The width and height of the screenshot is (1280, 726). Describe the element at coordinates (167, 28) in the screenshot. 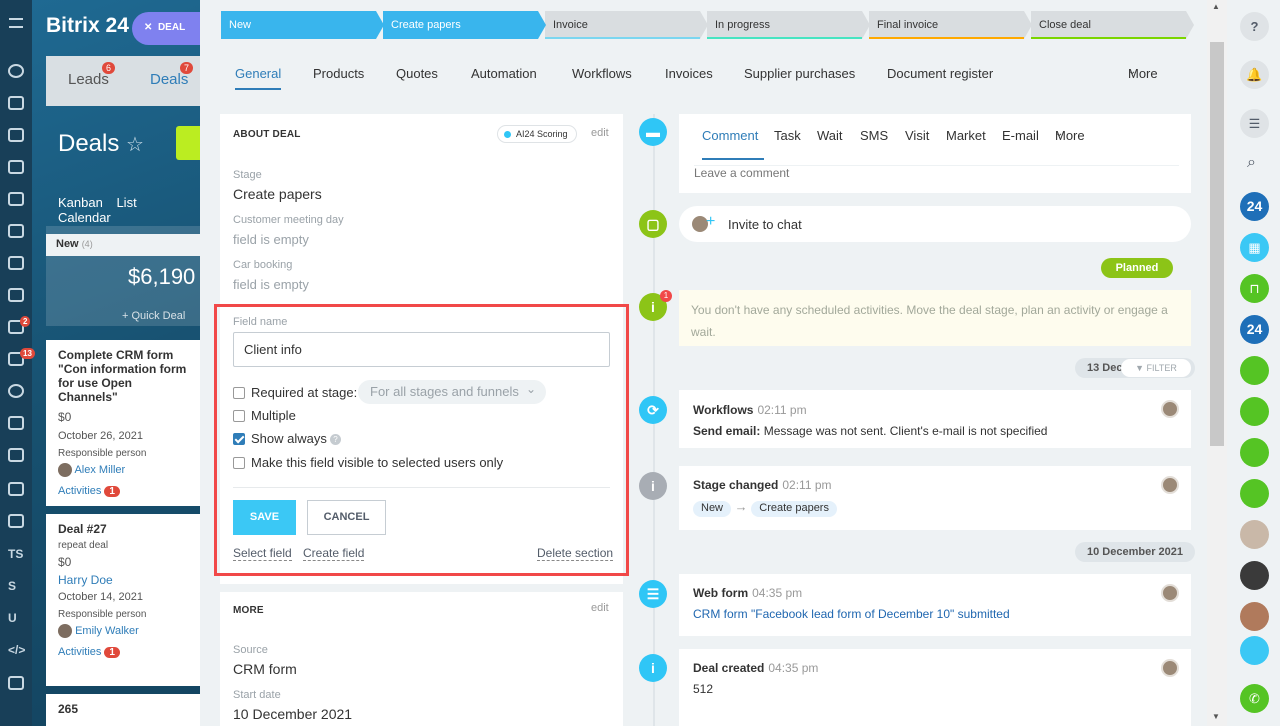

I see `deal-close-chip: ✕ DEAL` at that location.